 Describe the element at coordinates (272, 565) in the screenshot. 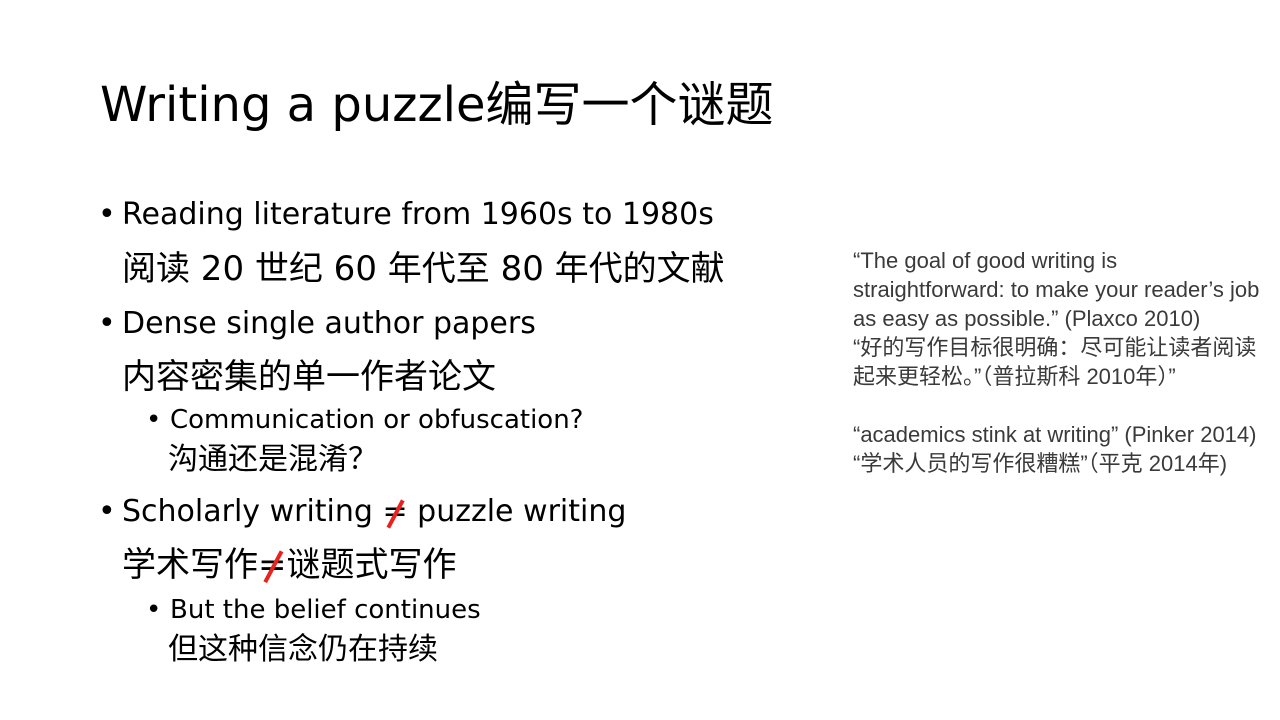

I see `struck-equals-sign-cn: =` at that location.